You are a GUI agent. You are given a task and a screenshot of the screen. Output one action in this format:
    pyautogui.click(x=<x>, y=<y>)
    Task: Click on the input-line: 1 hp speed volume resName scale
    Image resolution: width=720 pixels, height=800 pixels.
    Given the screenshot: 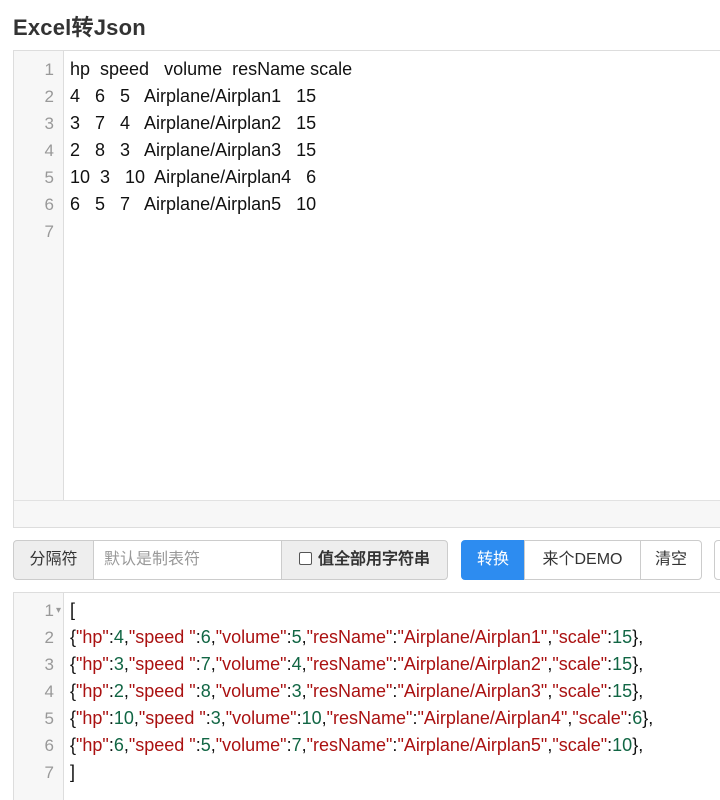 What is the action you would take?
    pyautogui.click(x=367, y=69)
    